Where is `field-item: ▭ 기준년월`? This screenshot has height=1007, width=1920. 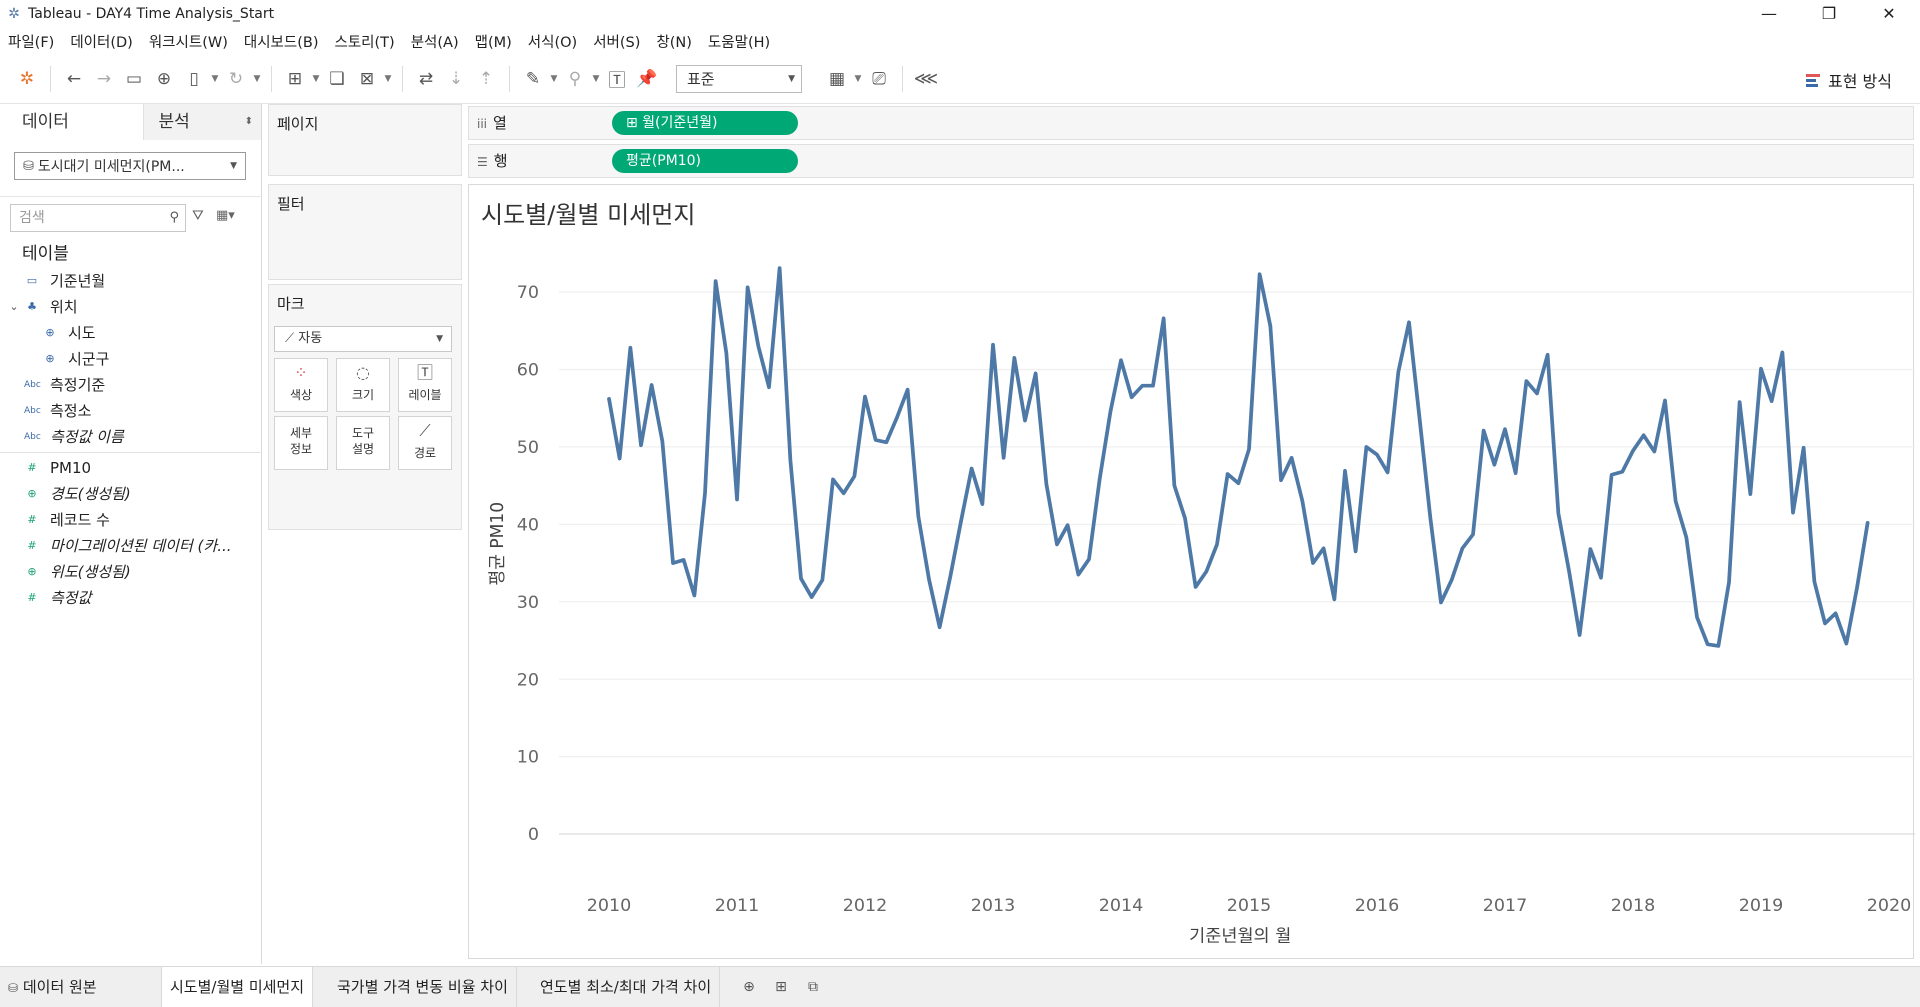 field-item: ▭ 기준년월 is located at coordinates (131, 281).